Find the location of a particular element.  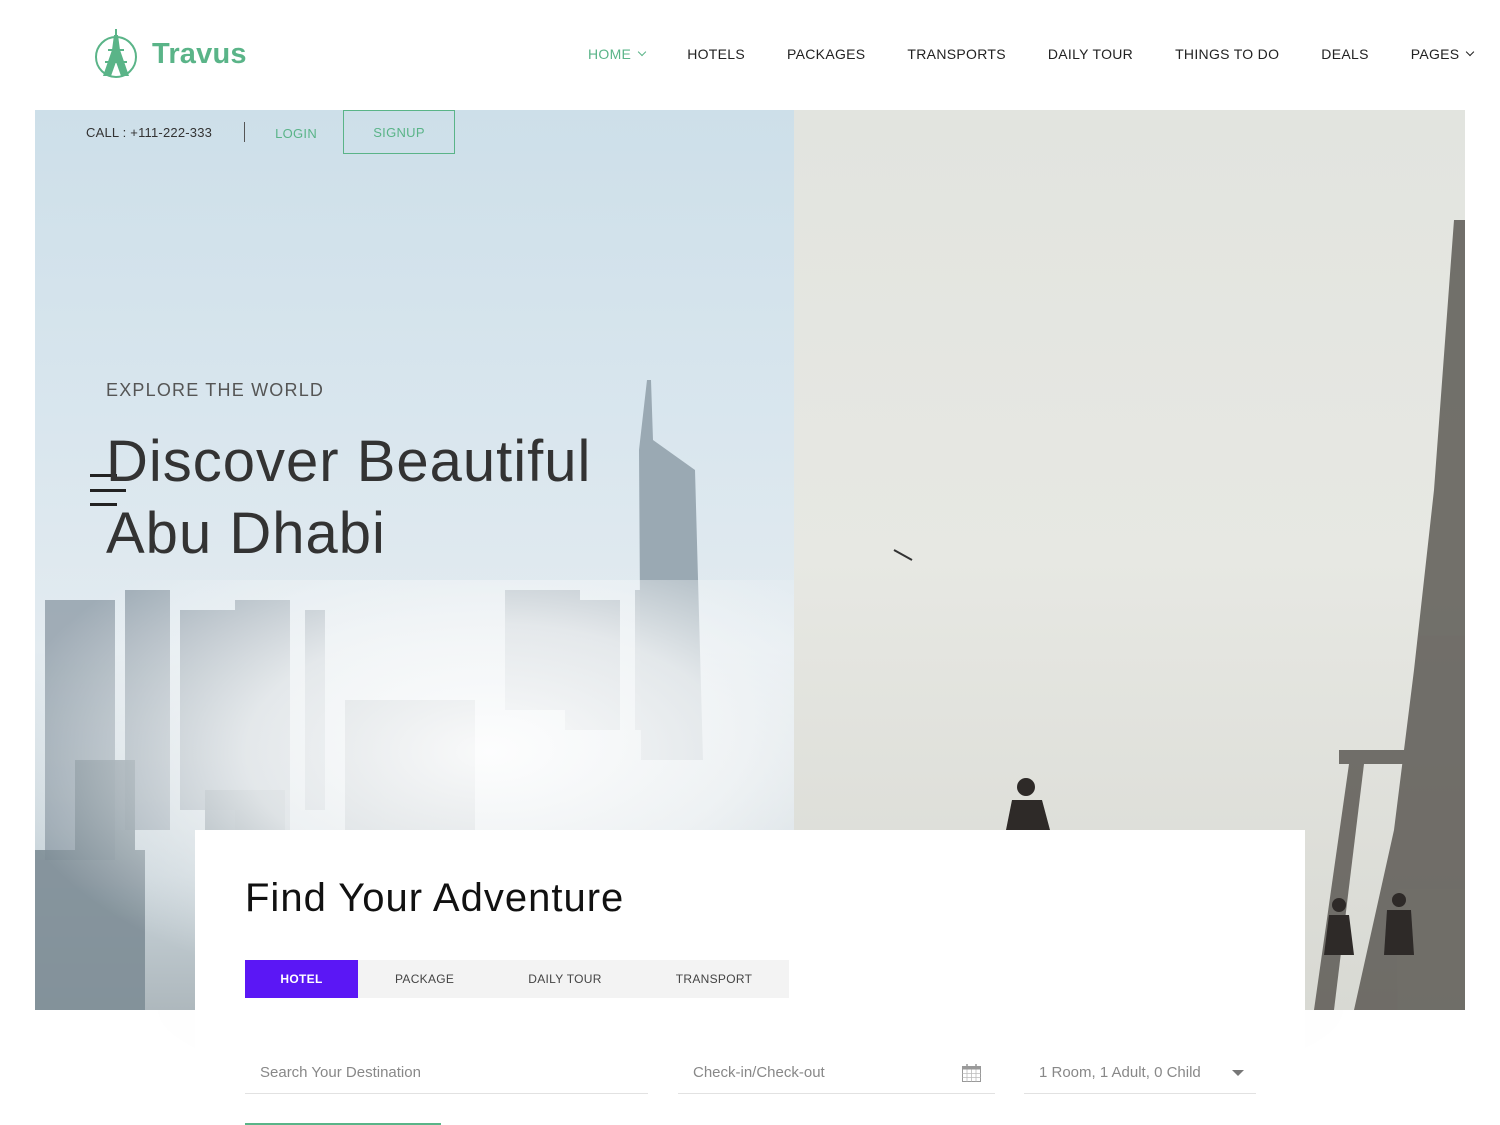

tab-package: PACKAGE is located at coordinates (424, 979).